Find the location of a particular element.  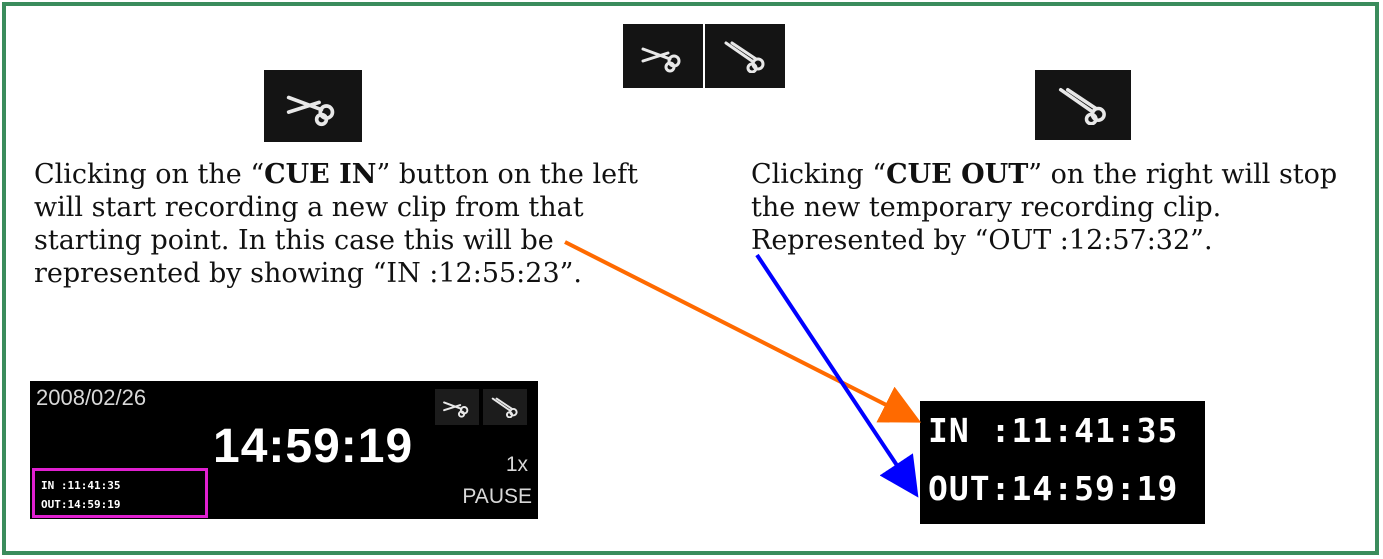

cue-in-label: CUE IN is located at coordinates (320, 174).